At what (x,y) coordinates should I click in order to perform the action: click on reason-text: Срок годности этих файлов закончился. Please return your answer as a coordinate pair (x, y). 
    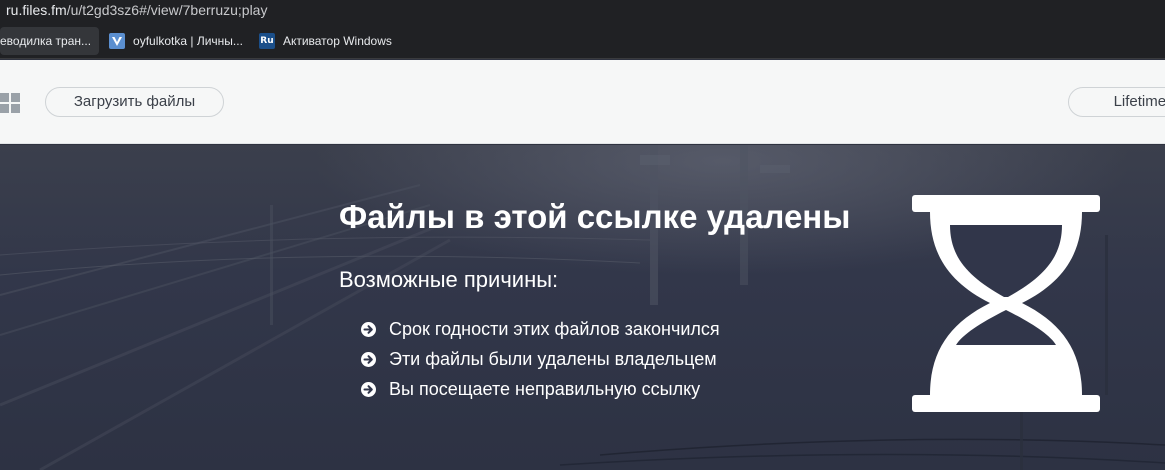
    Looking at the image, I should click on (554, 328).